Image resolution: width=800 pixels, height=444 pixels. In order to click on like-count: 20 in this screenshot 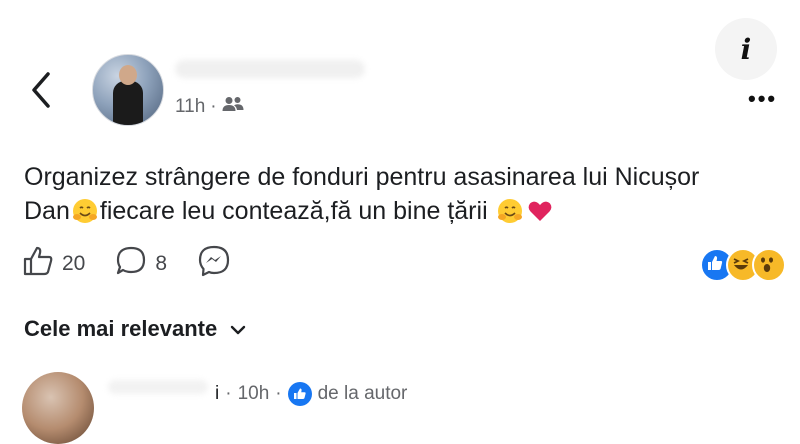, I will do `click(74, 263)`.